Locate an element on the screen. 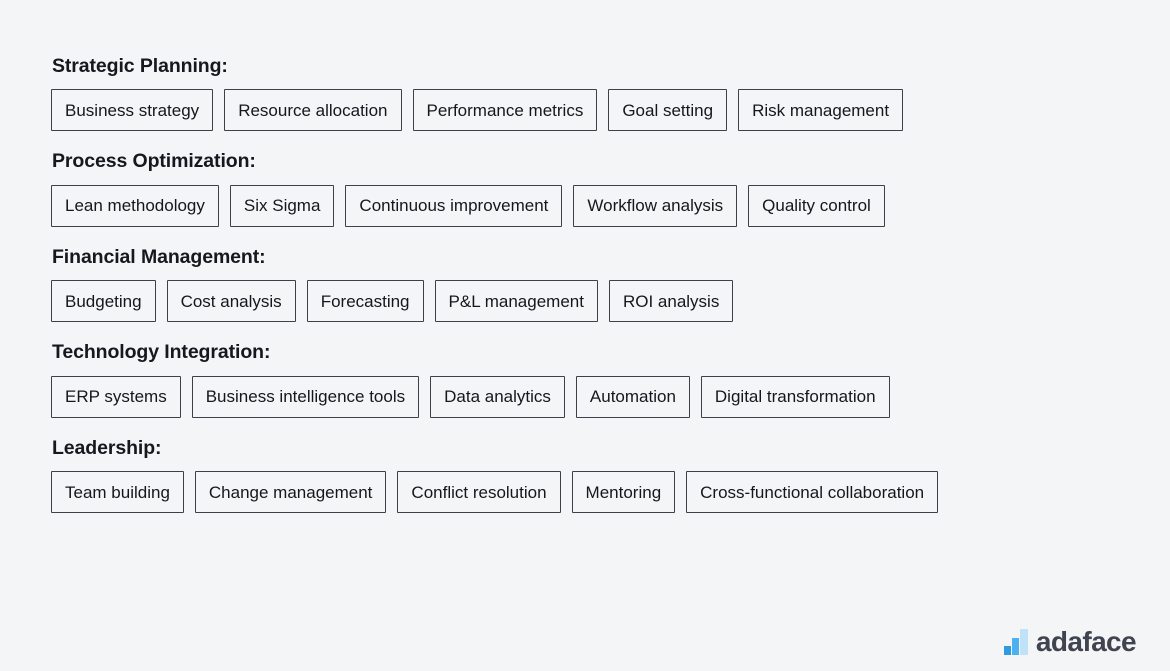 The width and height of the screenshot is (1170, 671). adaface-logo: adaface is located at coordinates (1070, 641).